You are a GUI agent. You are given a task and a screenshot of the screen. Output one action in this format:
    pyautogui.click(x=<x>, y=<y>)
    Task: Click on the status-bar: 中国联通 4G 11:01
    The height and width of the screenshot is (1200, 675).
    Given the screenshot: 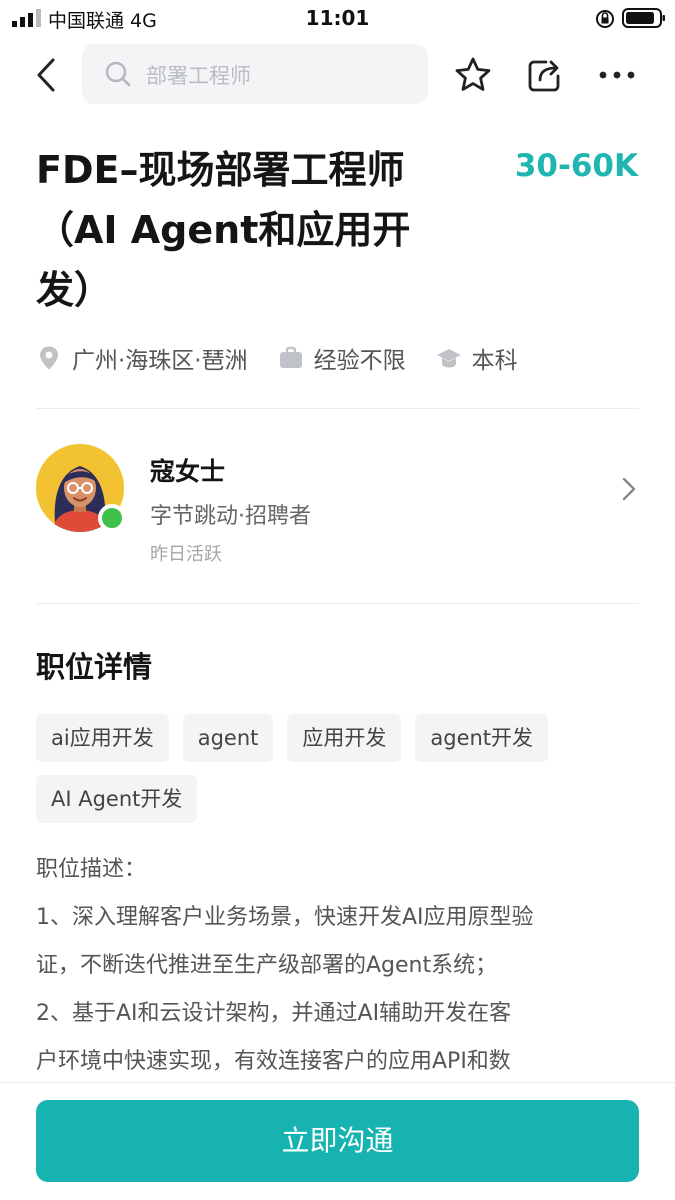 What is the action you would take?
    pyautogui.click(x=337, y=19)
    